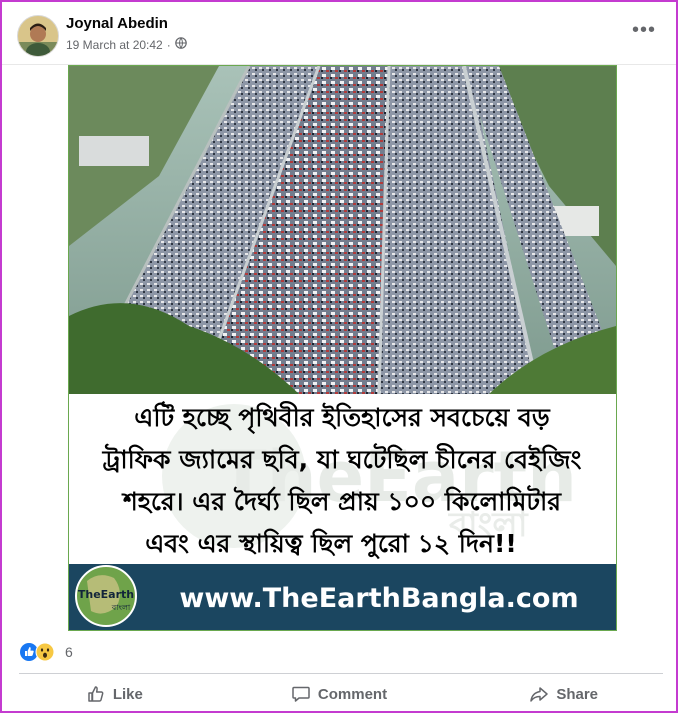 The width and height of the screenshot is (678, 713). Describe the element at coordinates (342, 417) in the screenshot. I see `caption-line-1: এটি হচ্ছে পৃথিবীর ইতিহাসের সবচেয়ে বড়` at that location.